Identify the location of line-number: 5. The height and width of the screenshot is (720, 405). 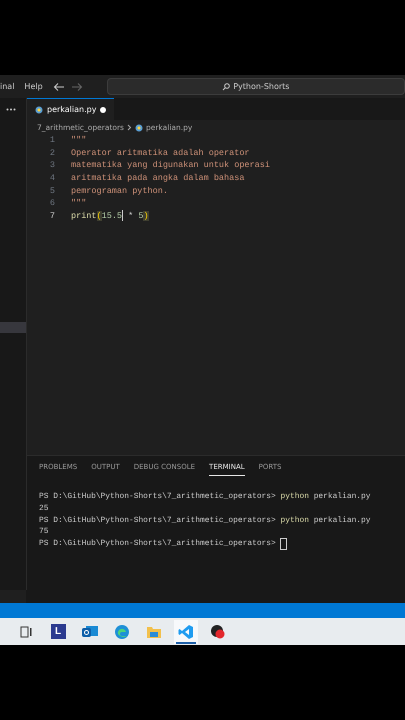
(52, 191).